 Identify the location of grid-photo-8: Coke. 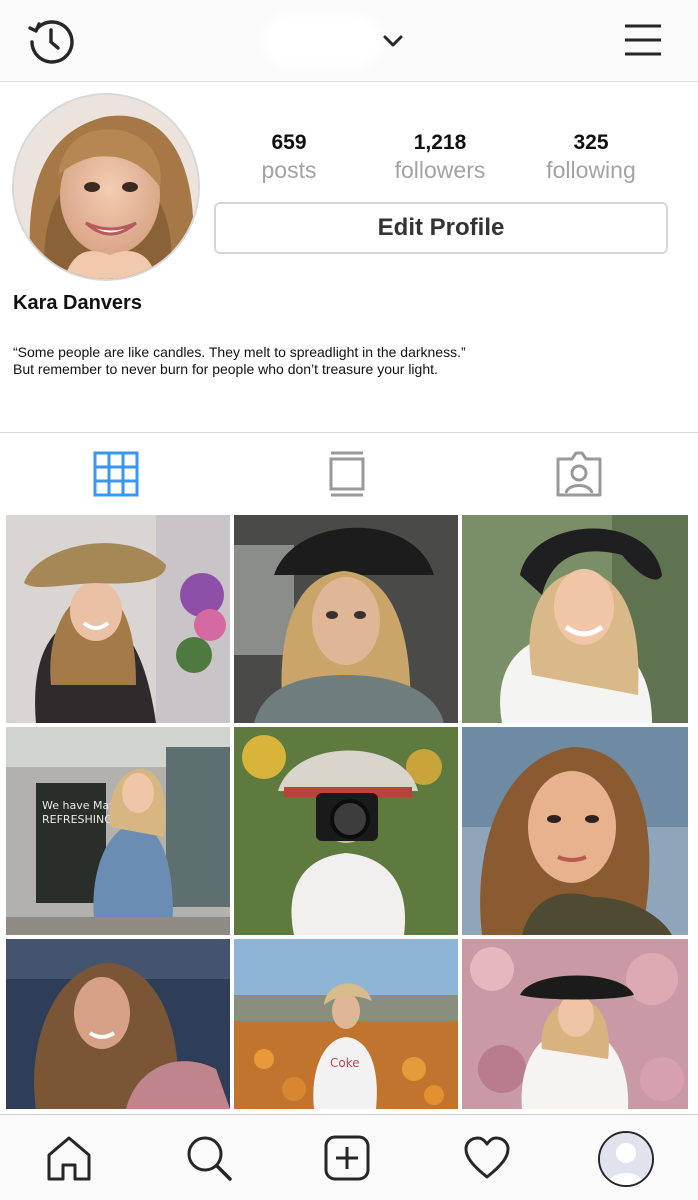
(346, 1024).